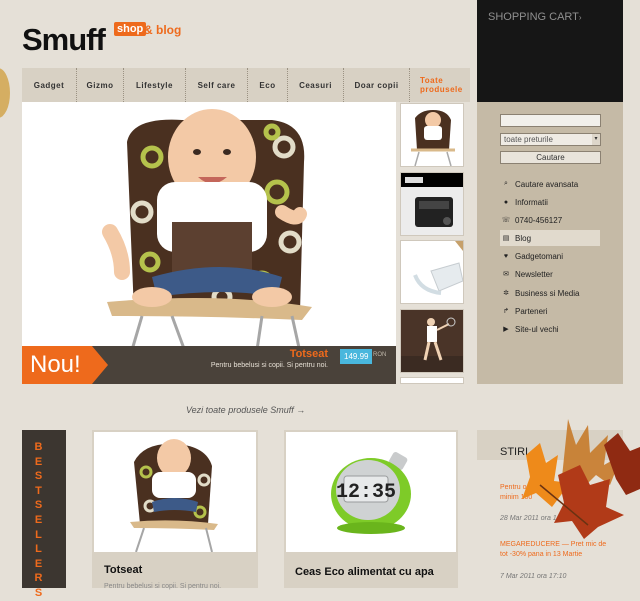 Image resolution: width=640 pixels, height=601 pixels. What do you see at coordinates (163, 586) in the screenshot?
I see `product-card-desc-totseat: Pentru bebelusi si copii. Si pentru noi.` at bounding box center [163, 586].